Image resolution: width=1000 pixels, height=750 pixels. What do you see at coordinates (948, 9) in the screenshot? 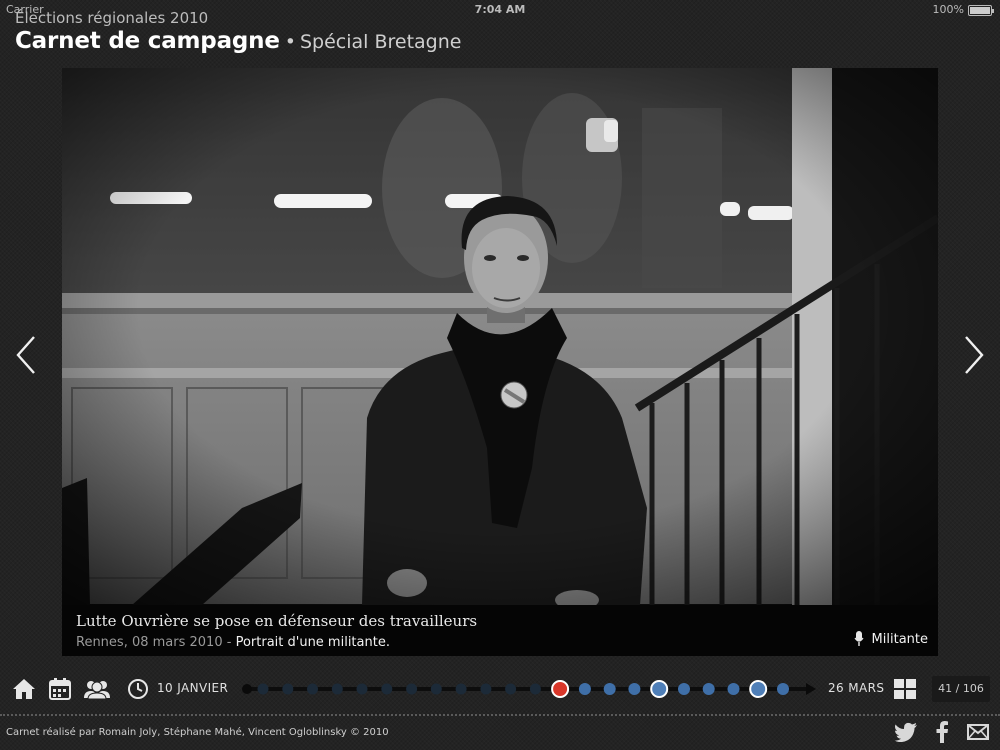
I see `battery-percent: 100%` at bounding box center [948, 9].